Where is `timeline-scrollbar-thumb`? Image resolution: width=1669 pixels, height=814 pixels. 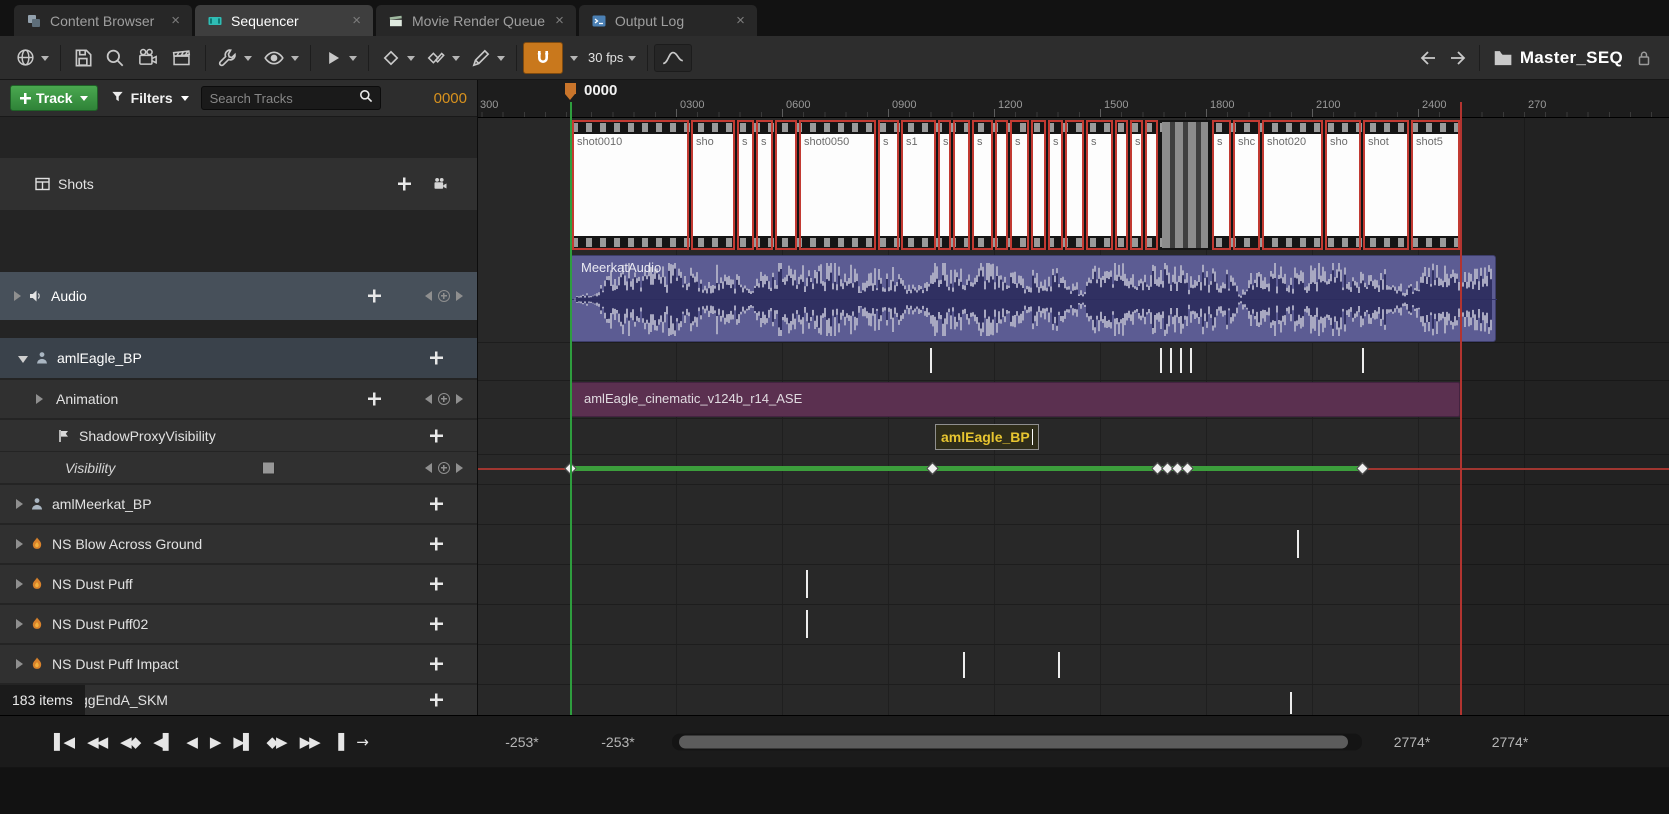
timeline-scrollbar-thumb is located at coordinates (1013, 741).